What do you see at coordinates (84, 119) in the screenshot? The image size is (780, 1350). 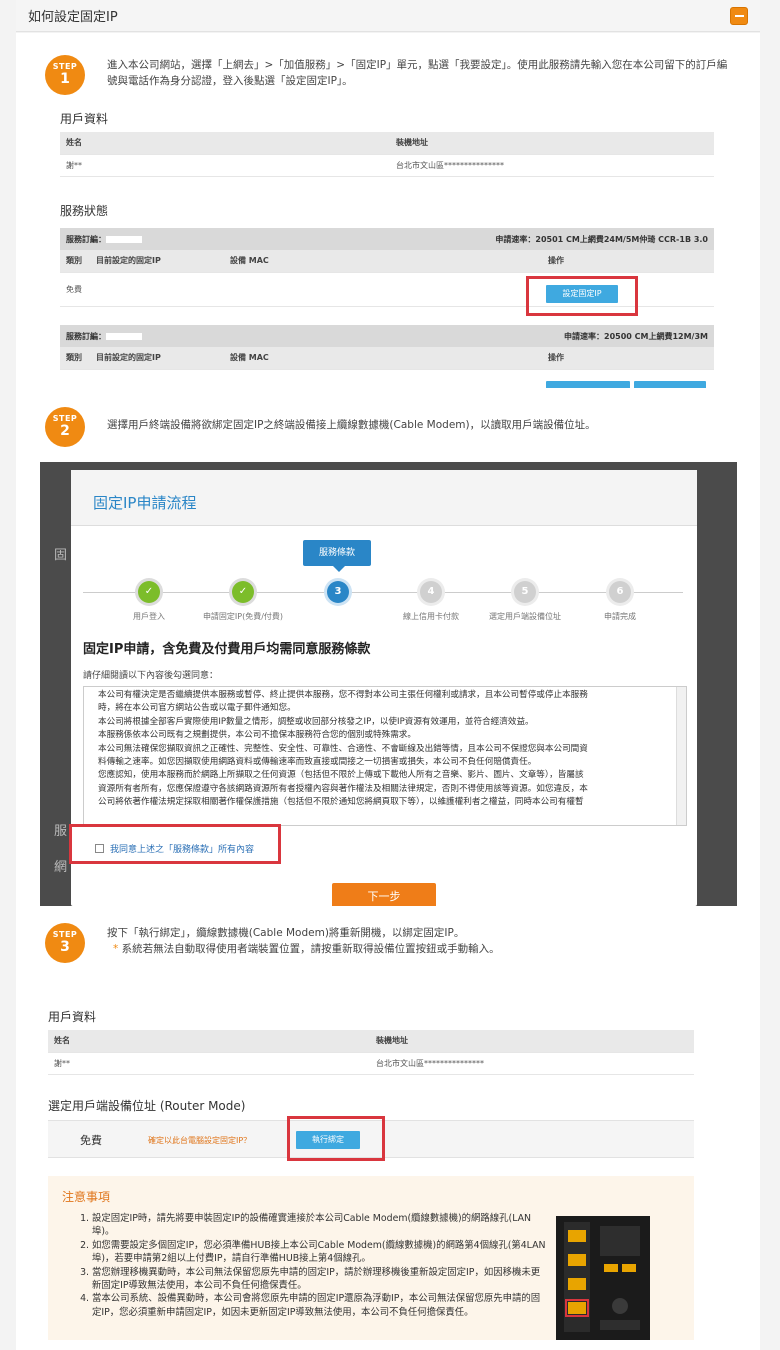 I see `user-info-title: 用戶資料` at bounding box center [84, 119].